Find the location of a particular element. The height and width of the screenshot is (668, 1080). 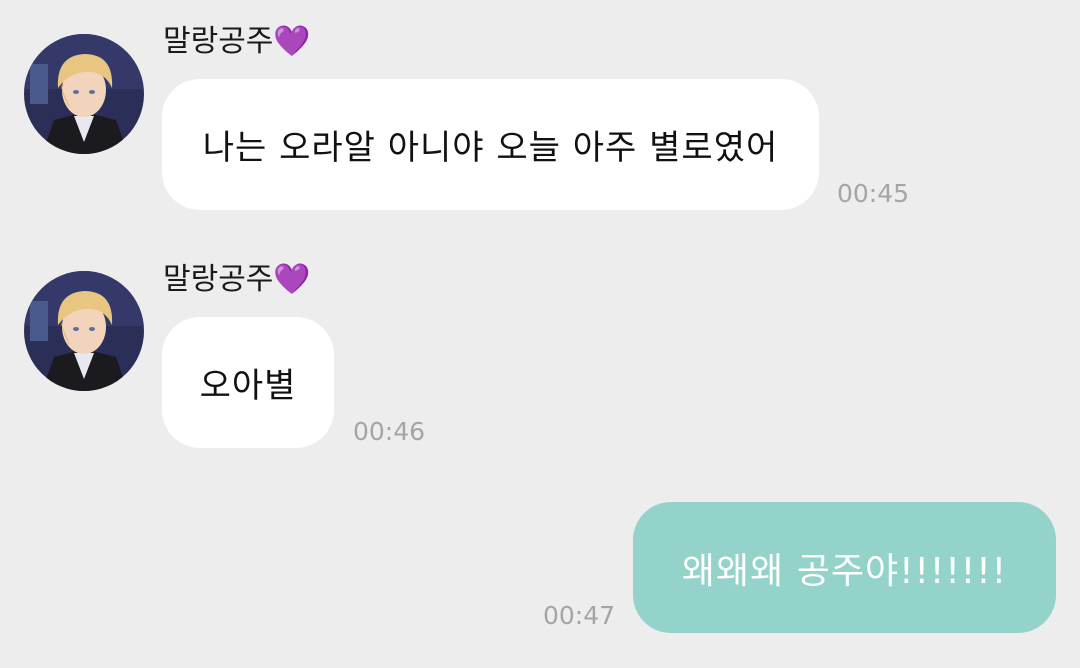

message-time: 00:45 is located at coordinates (873, 193).